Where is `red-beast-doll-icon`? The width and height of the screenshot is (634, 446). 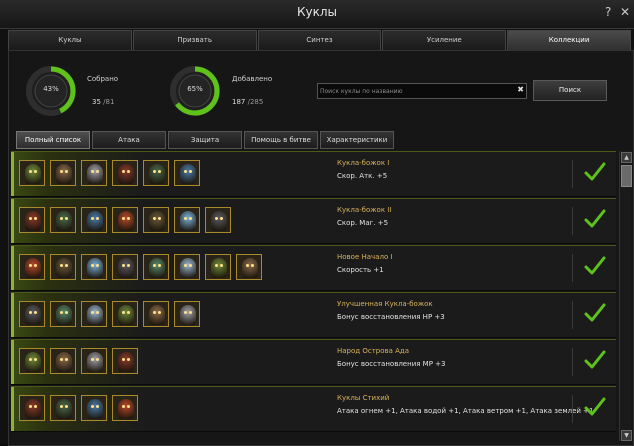 red-beast-doll-icon is located at coordinates (125, 314).